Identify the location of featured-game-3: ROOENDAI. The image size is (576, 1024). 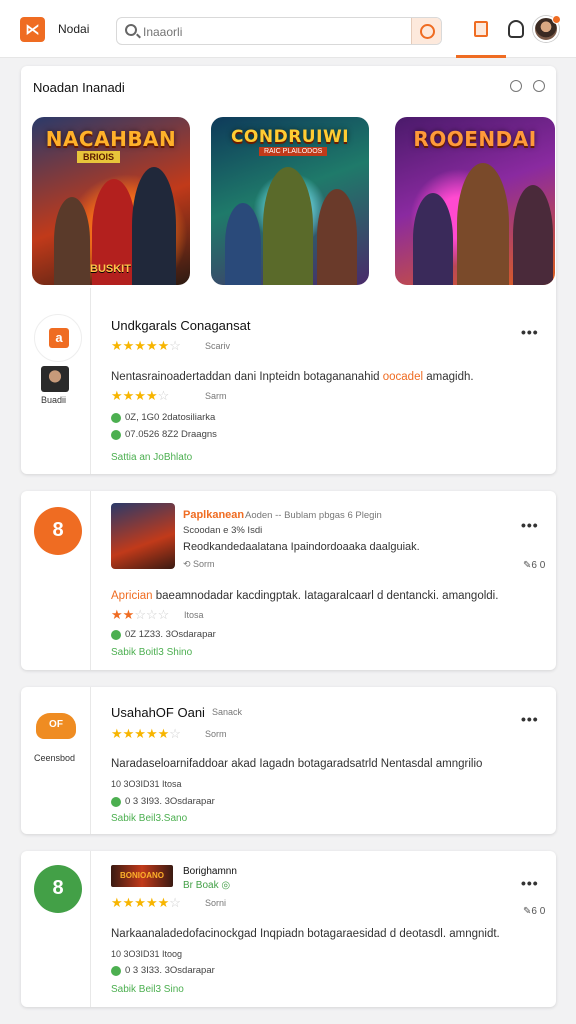
(475, 201).